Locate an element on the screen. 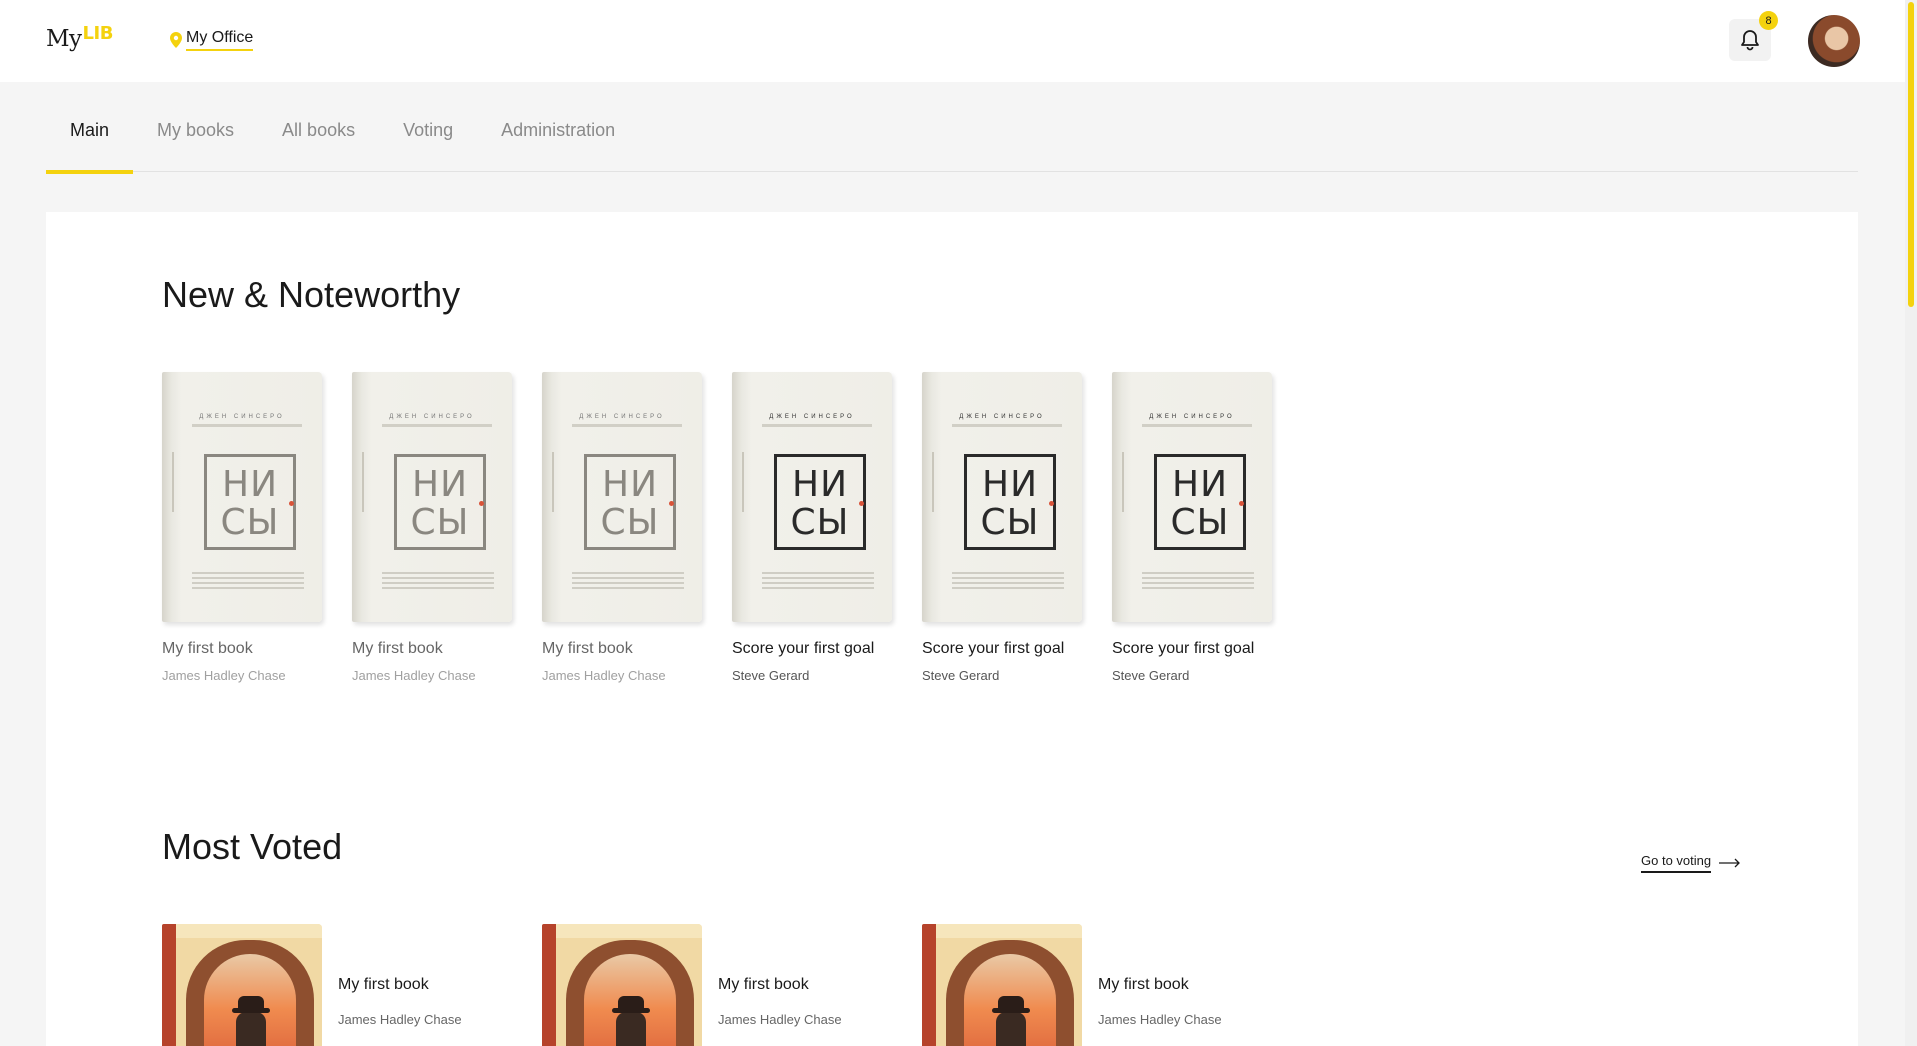 This screenshot has width=1917, height=1046. office-selector: My Office is located at coordinates (212, 40).